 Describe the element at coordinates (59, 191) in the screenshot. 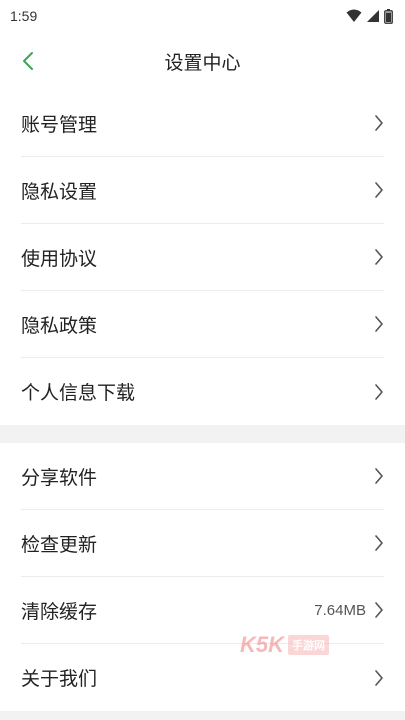

I see `settings-item-label: 隐私设置` at that location.